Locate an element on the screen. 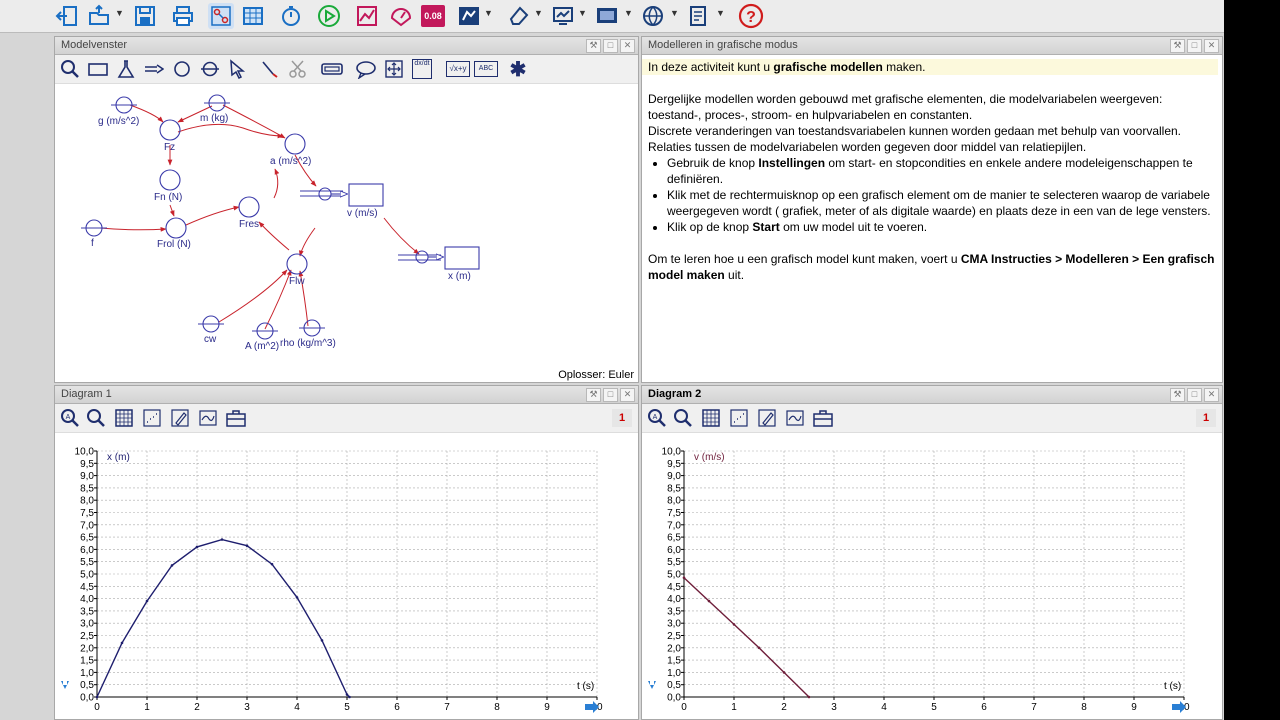 This screenshot has height=720, width=1280. diagram2-ytick-label: 3,0 is located at coordinates (674, 624).